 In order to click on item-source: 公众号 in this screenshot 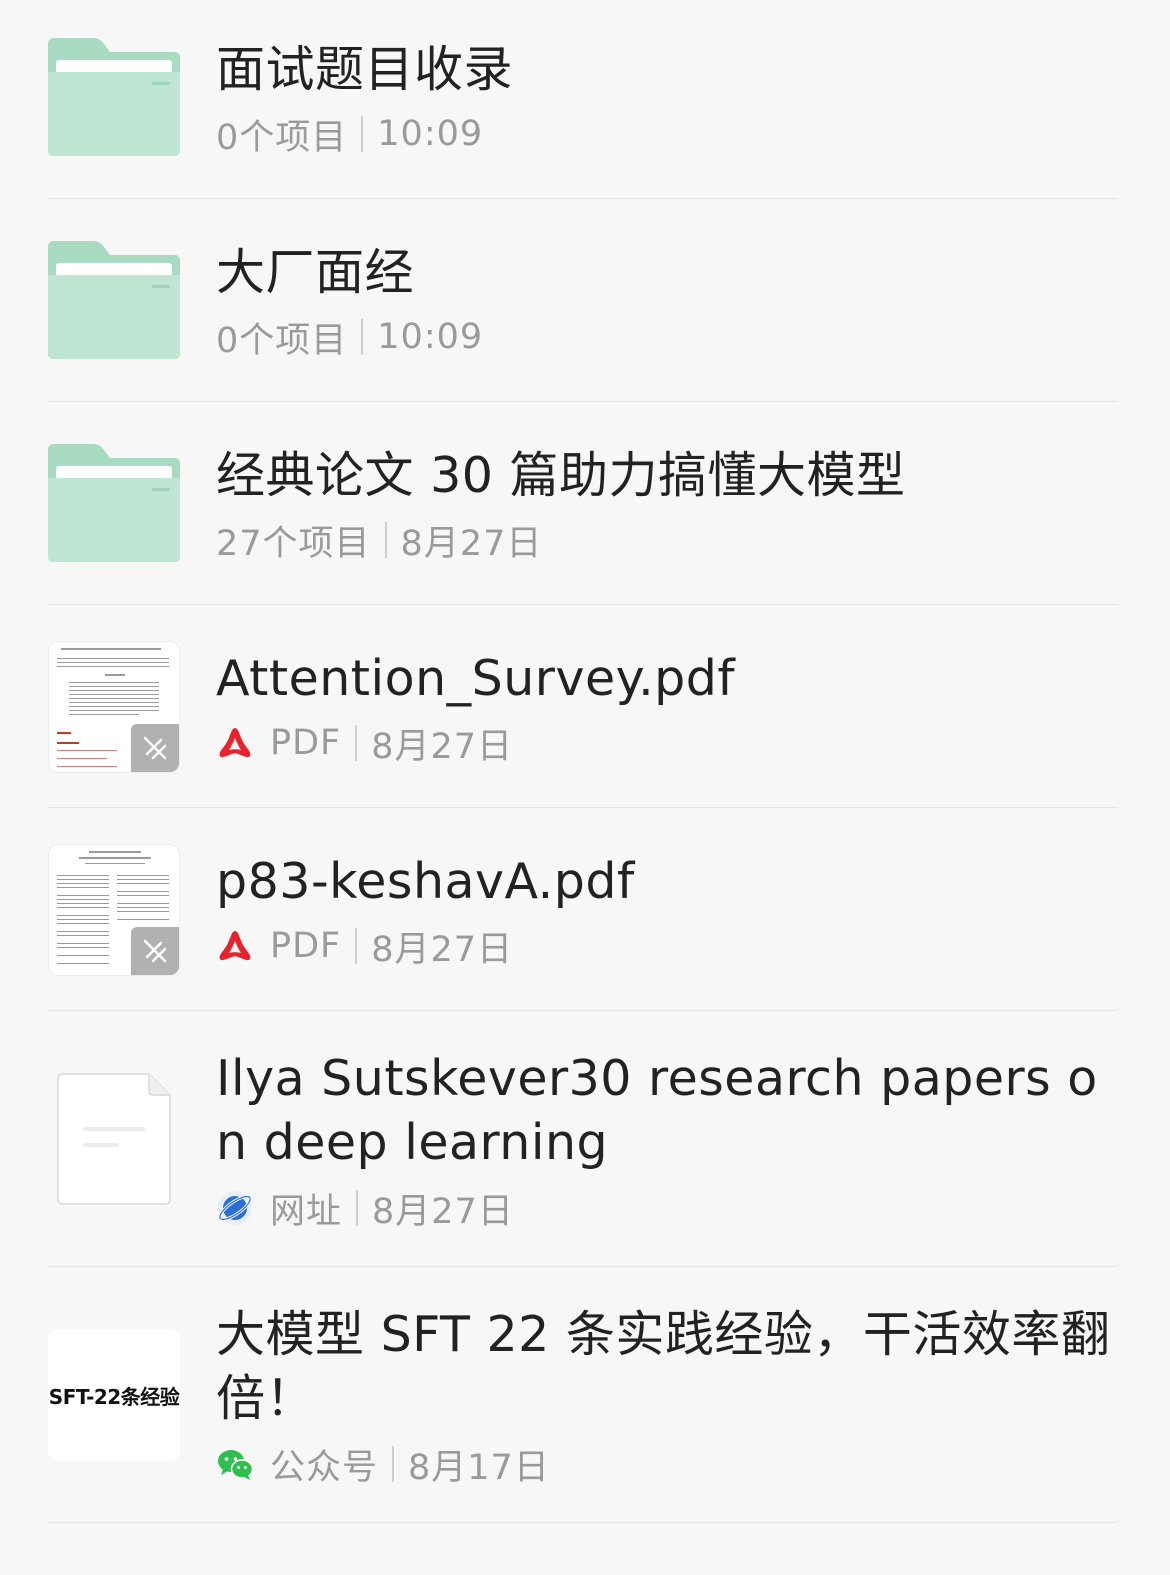, I will do `click(324, 1467)`.